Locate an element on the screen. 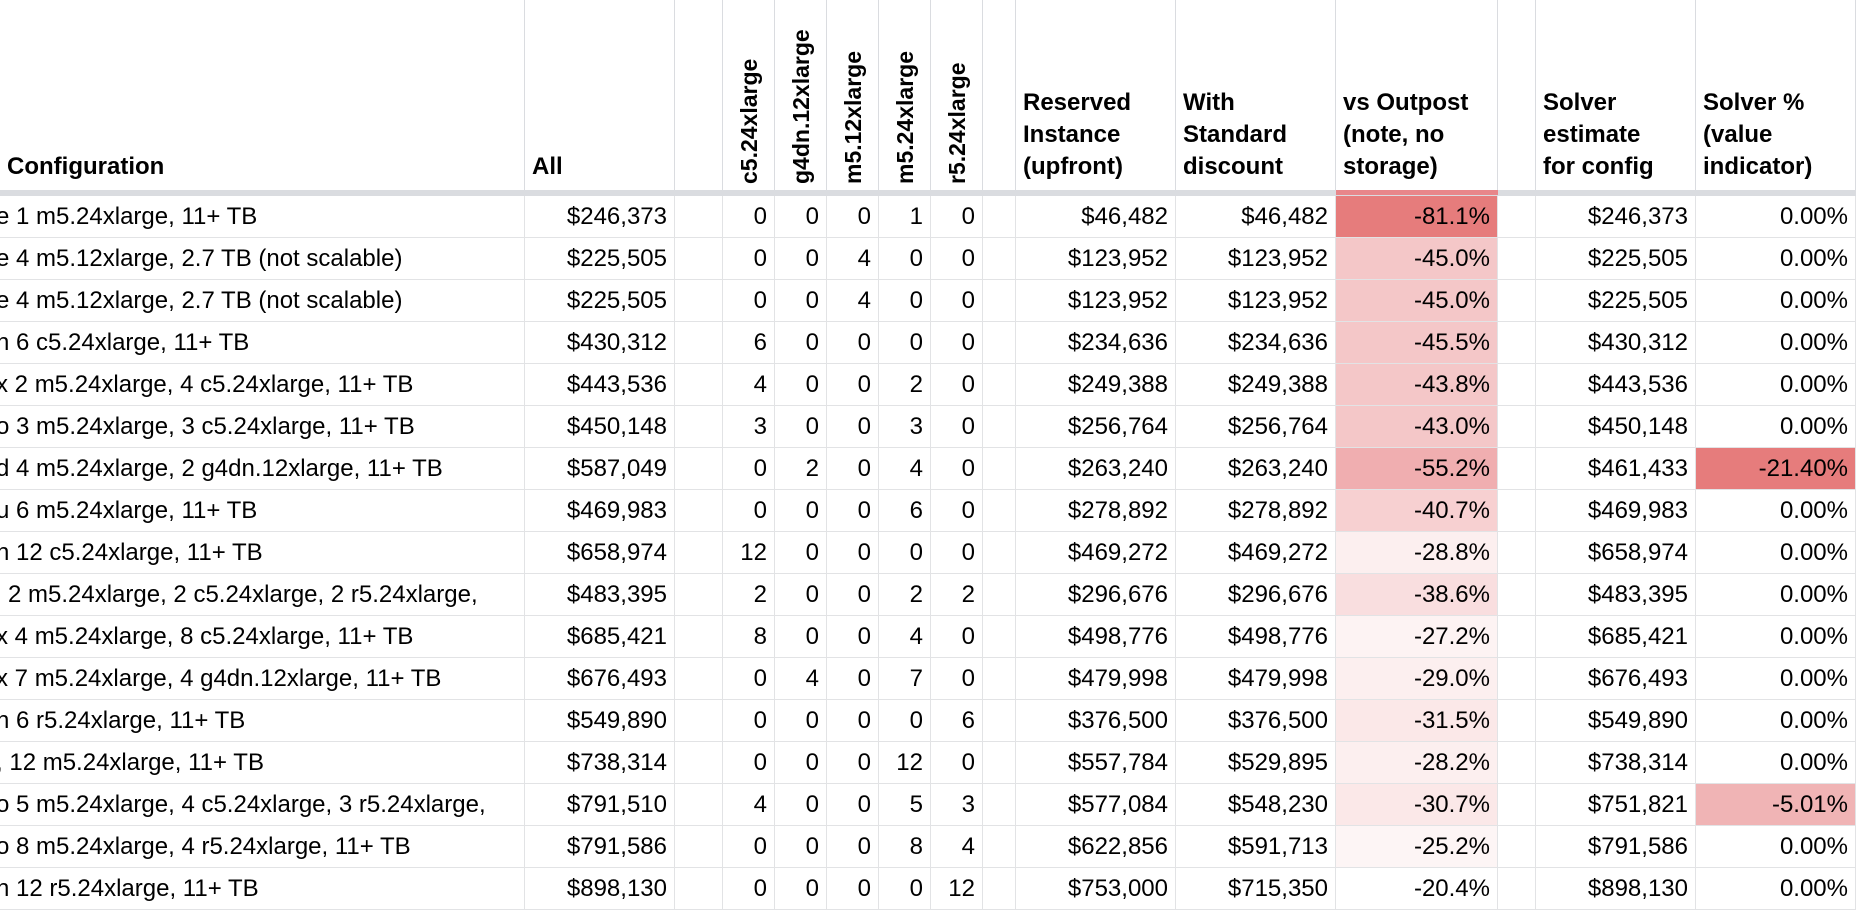  cell-vs-outpost: -45.0% is located at coordinates (1417, 259).